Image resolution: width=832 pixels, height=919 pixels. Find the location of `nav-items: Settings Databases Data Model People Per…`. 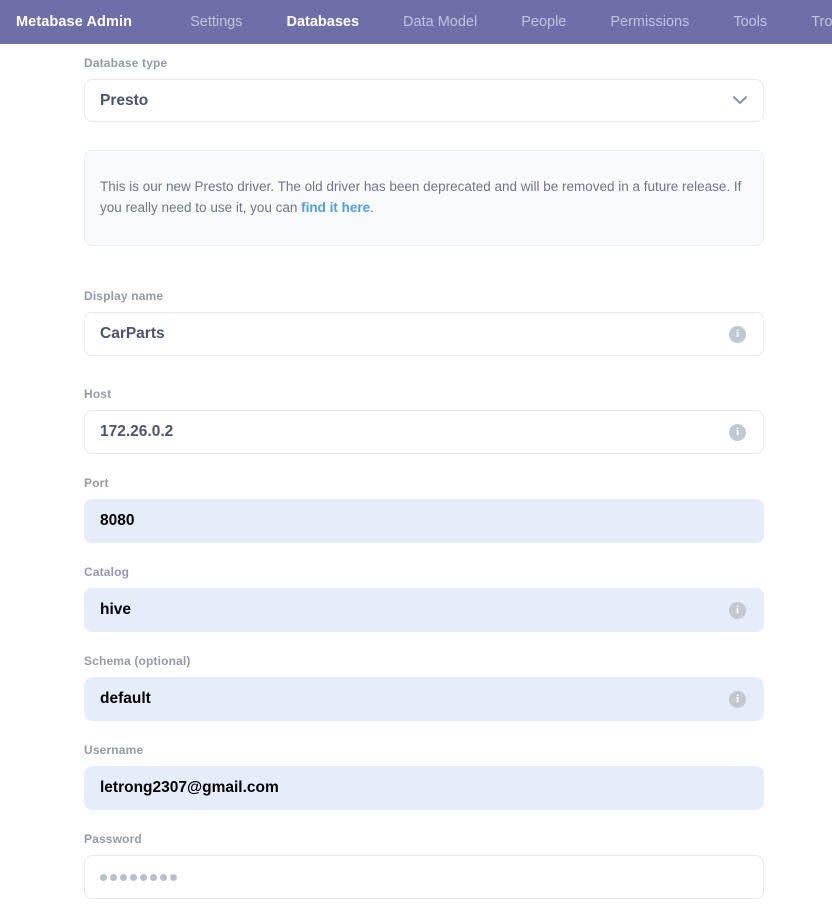

nav-items: Settings Databases Data Model People Per… is located at coordinates (511, 22).